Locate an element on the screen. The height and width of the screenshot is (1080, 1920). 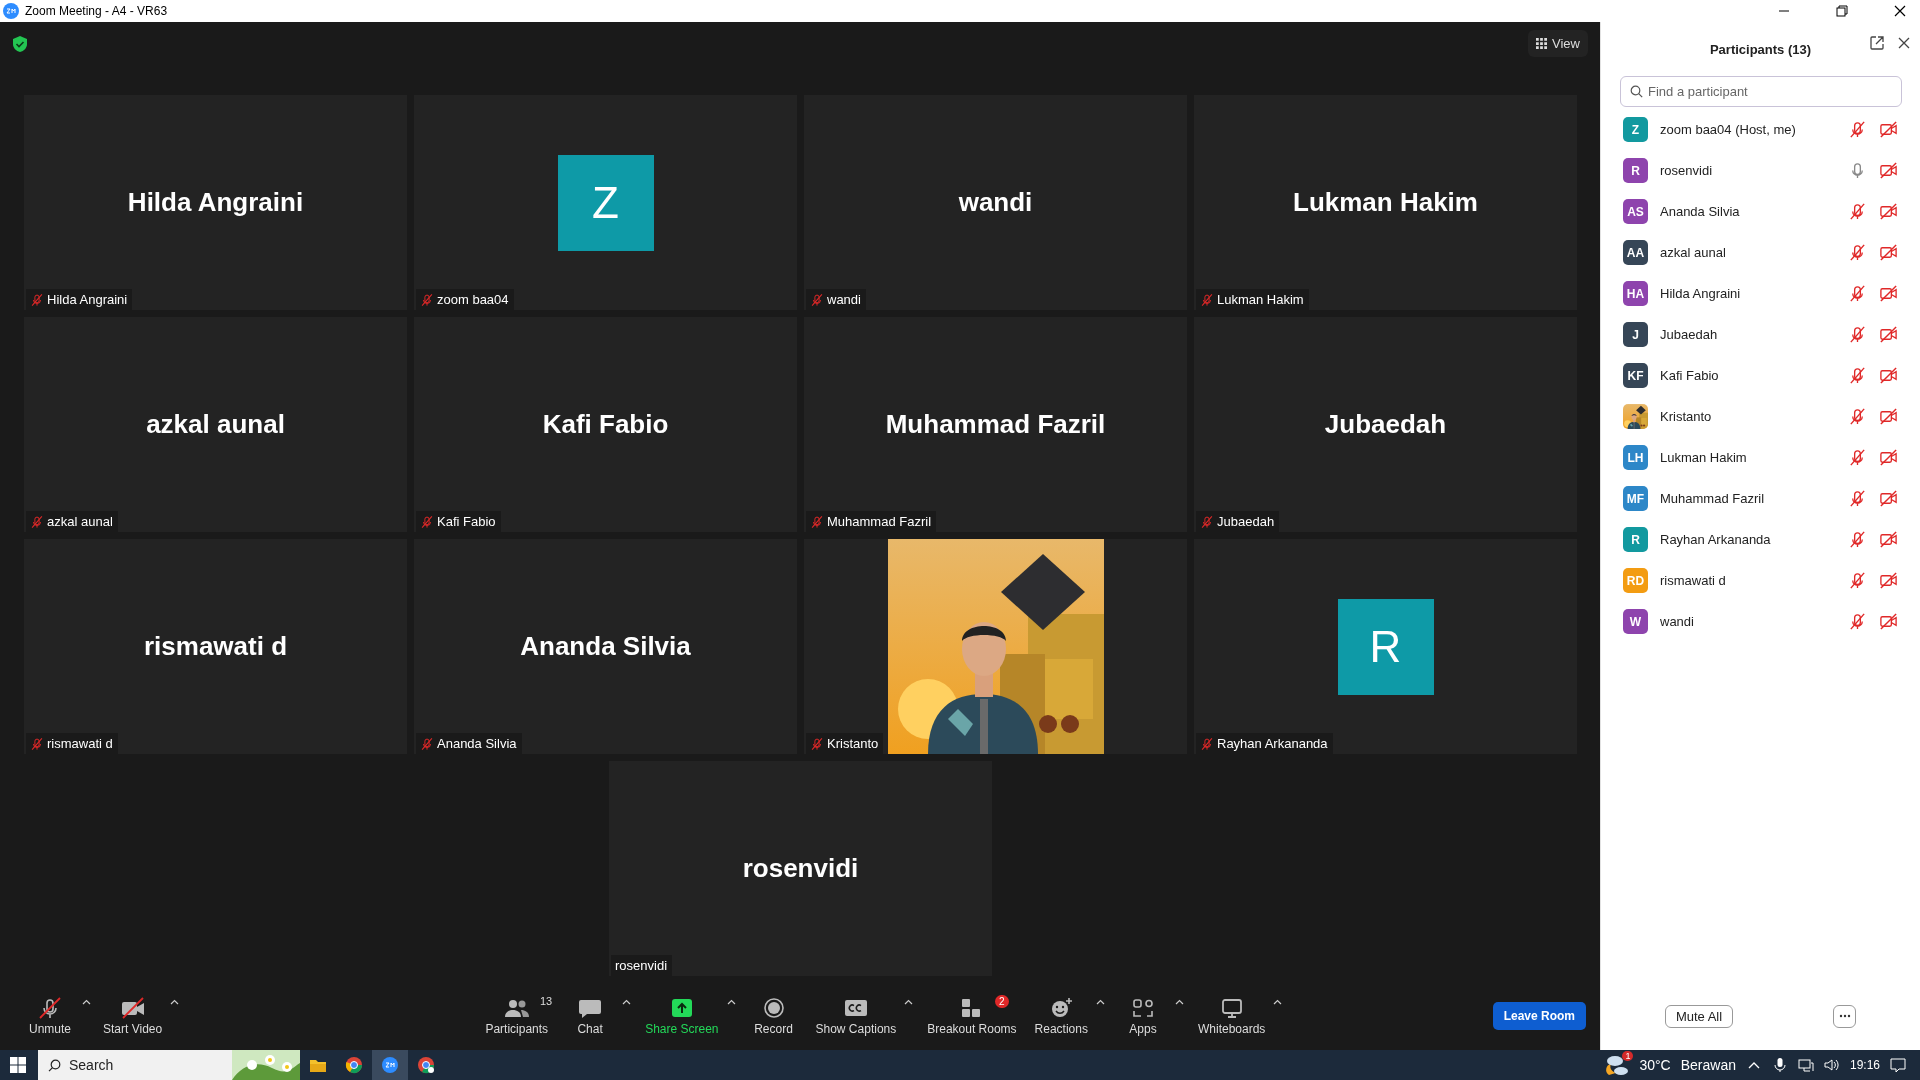
notification-badge: 1 is located at coordinates (1628, 1056).